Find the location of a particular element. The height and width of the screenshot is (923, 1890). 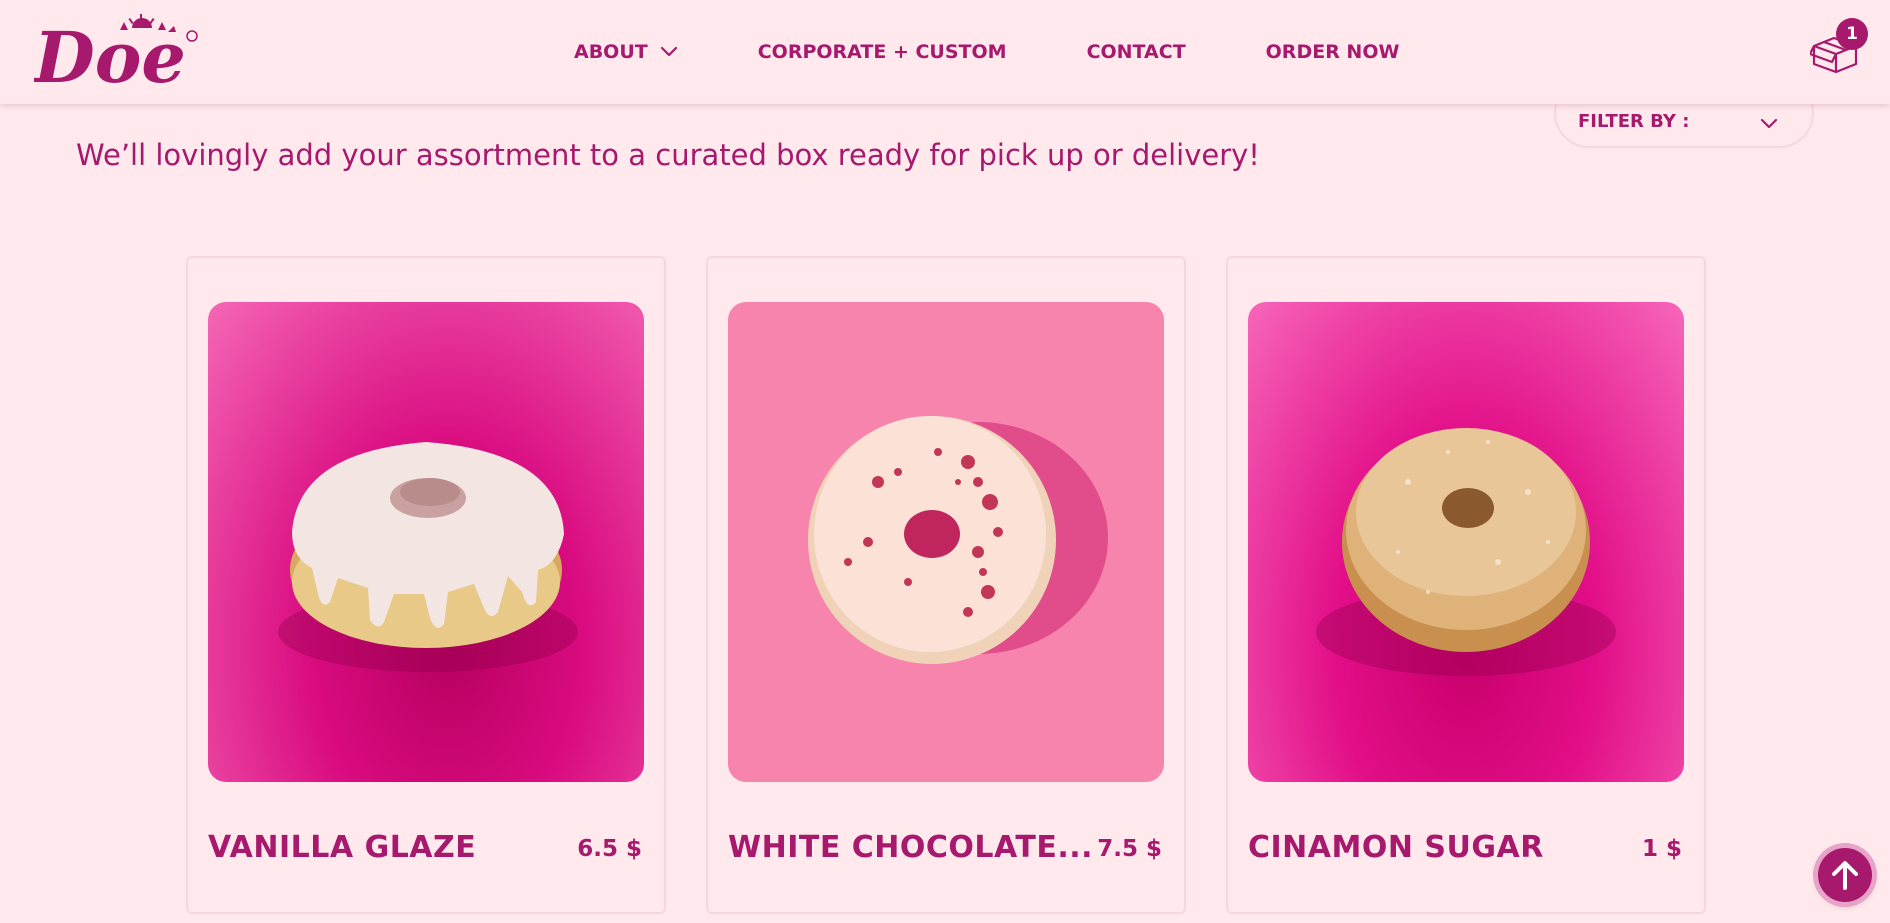

white-chocolate-donut-image is located at coordinates (958, 540).